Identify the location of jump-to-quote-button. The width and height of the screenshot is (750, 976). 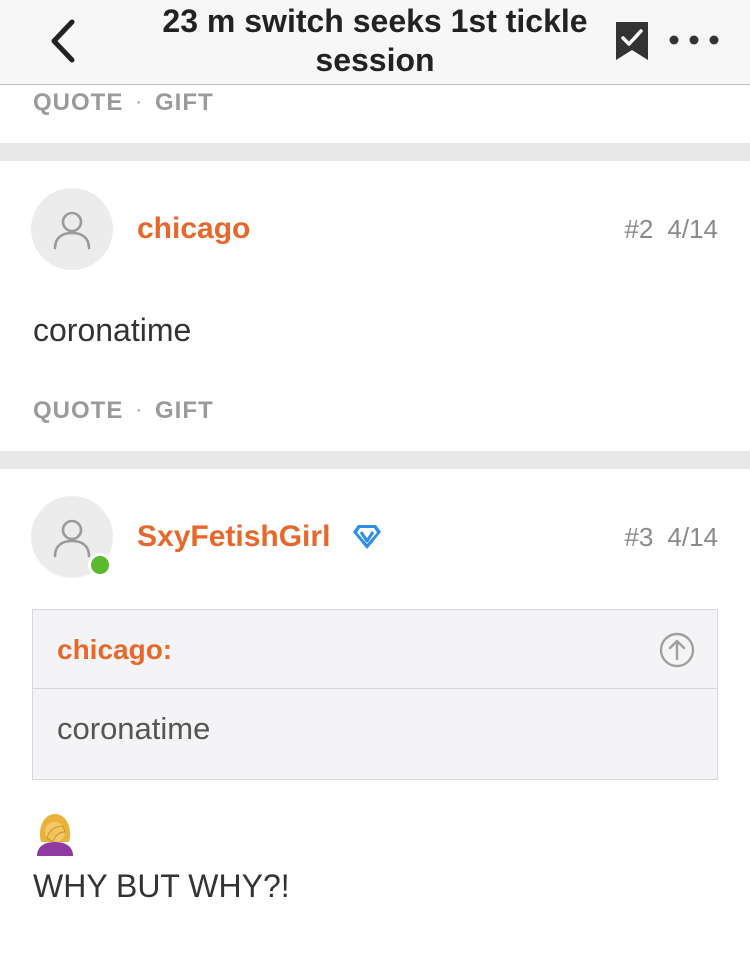
(677, 650).